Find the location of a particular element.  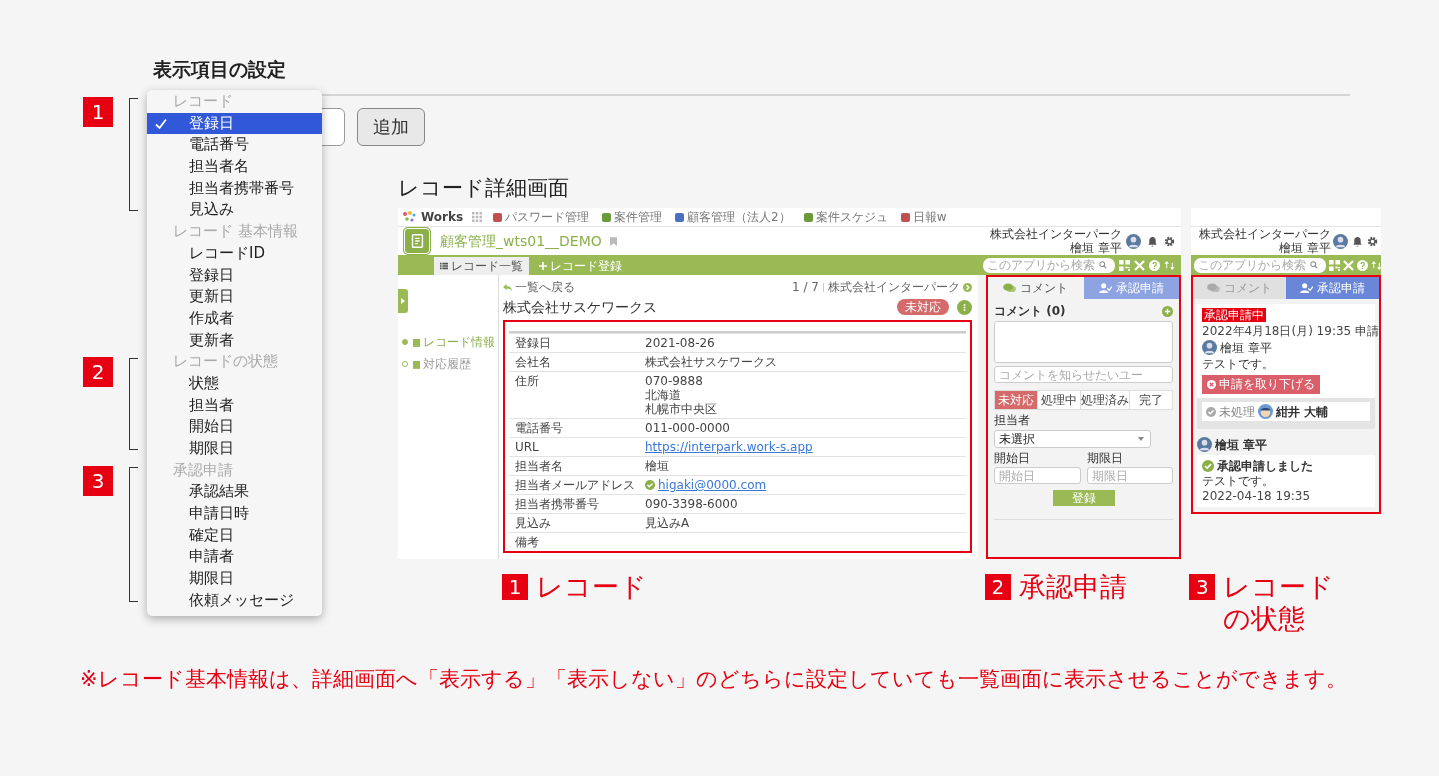

app-grid-icon is located at coordinates (477, 217).